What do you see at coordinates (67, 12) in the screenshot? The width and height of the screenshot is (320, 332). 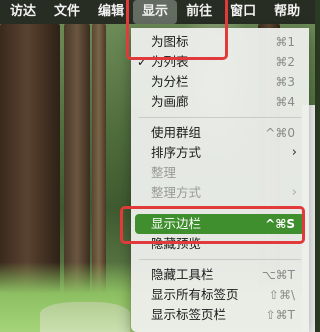 I see `menu-file: 文件` at bounding box center [67, 12].